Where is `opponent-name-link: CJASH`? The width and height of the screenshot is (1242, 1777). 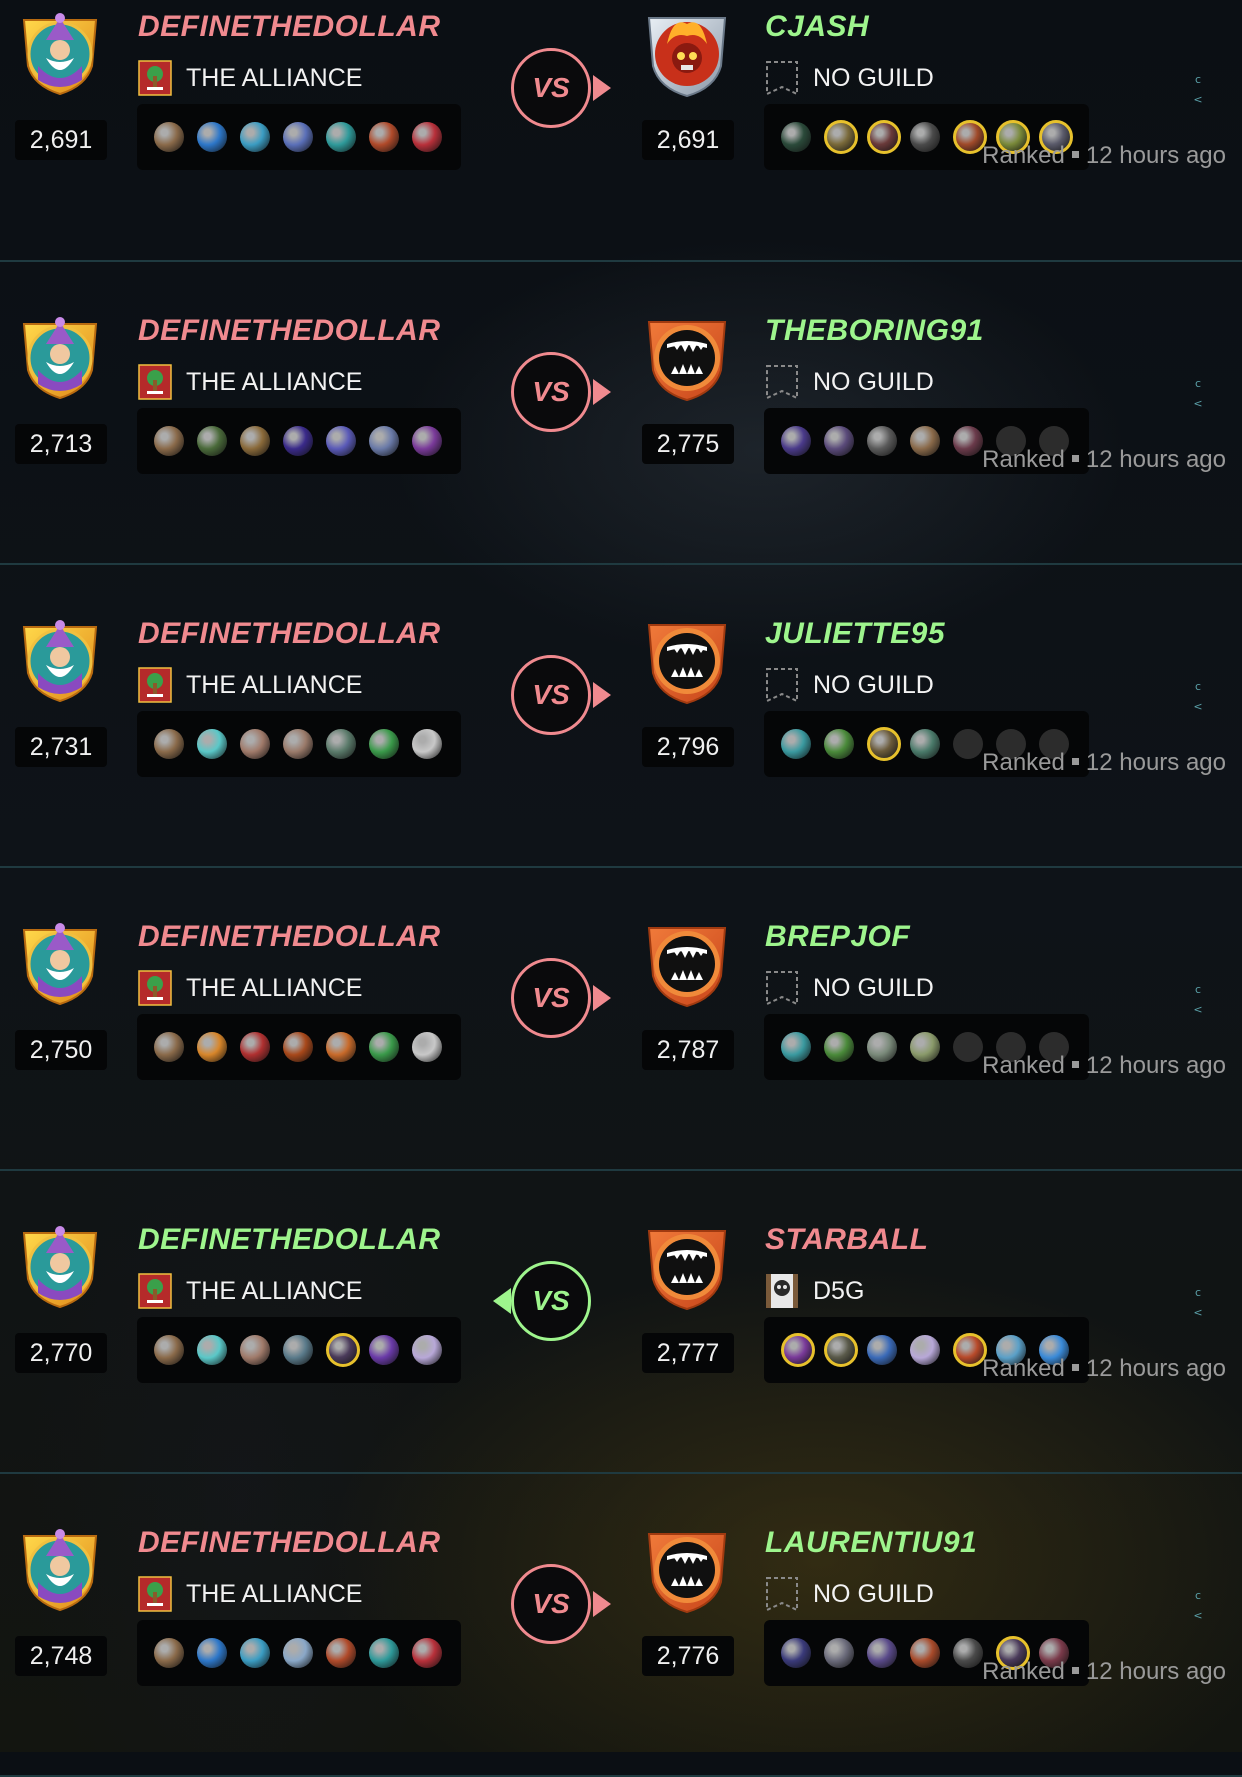 opponent-name-link: CJASH is located at coordinates (817, 27).